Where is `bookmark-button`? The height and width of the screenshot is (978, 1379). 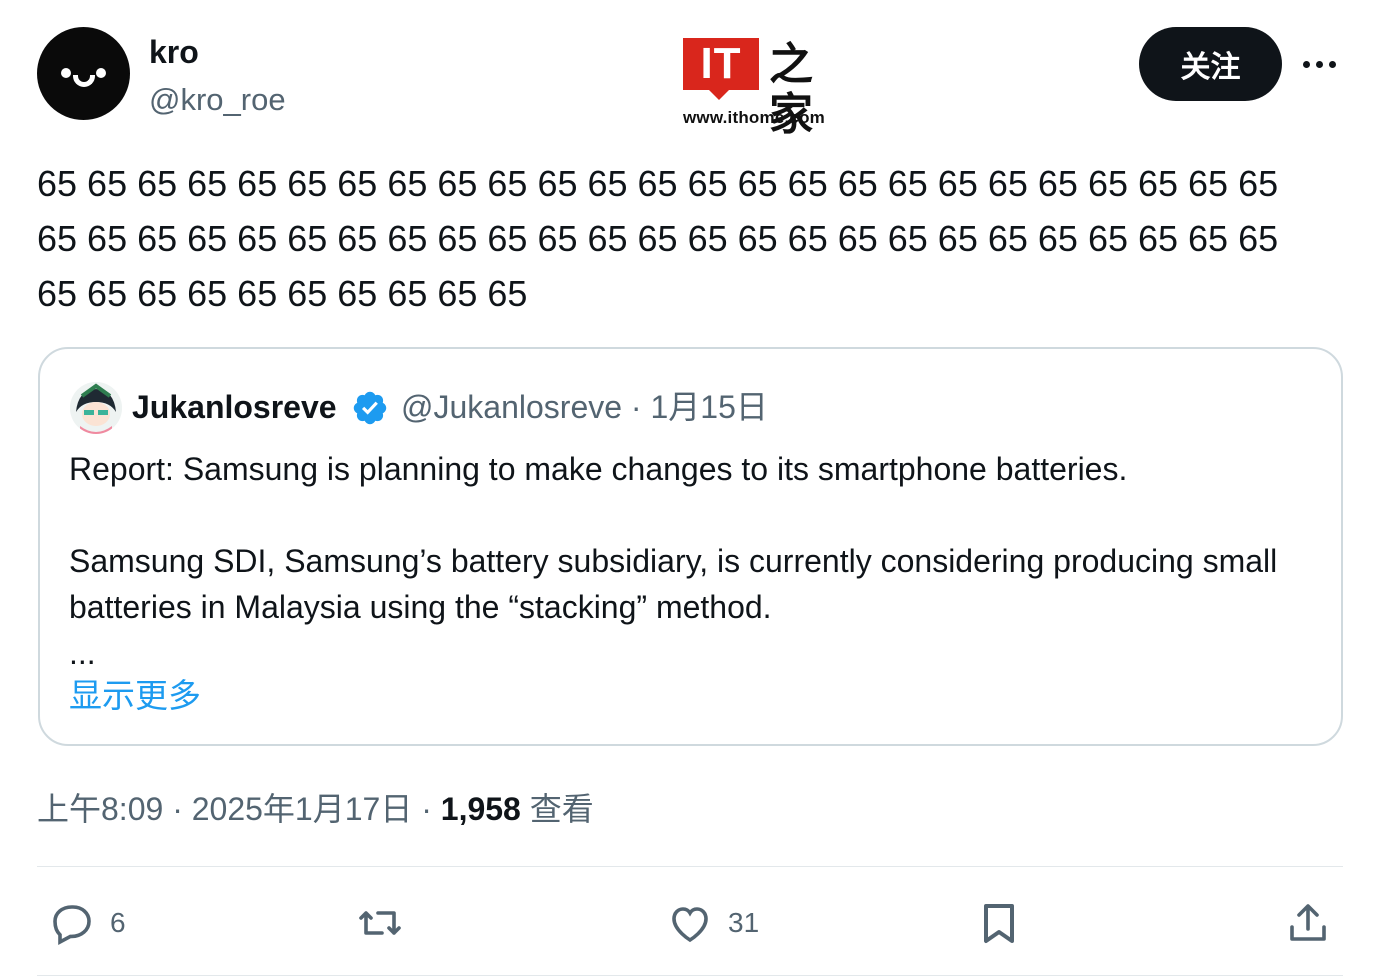
bookmark-button is located at coordinates (999, 923).